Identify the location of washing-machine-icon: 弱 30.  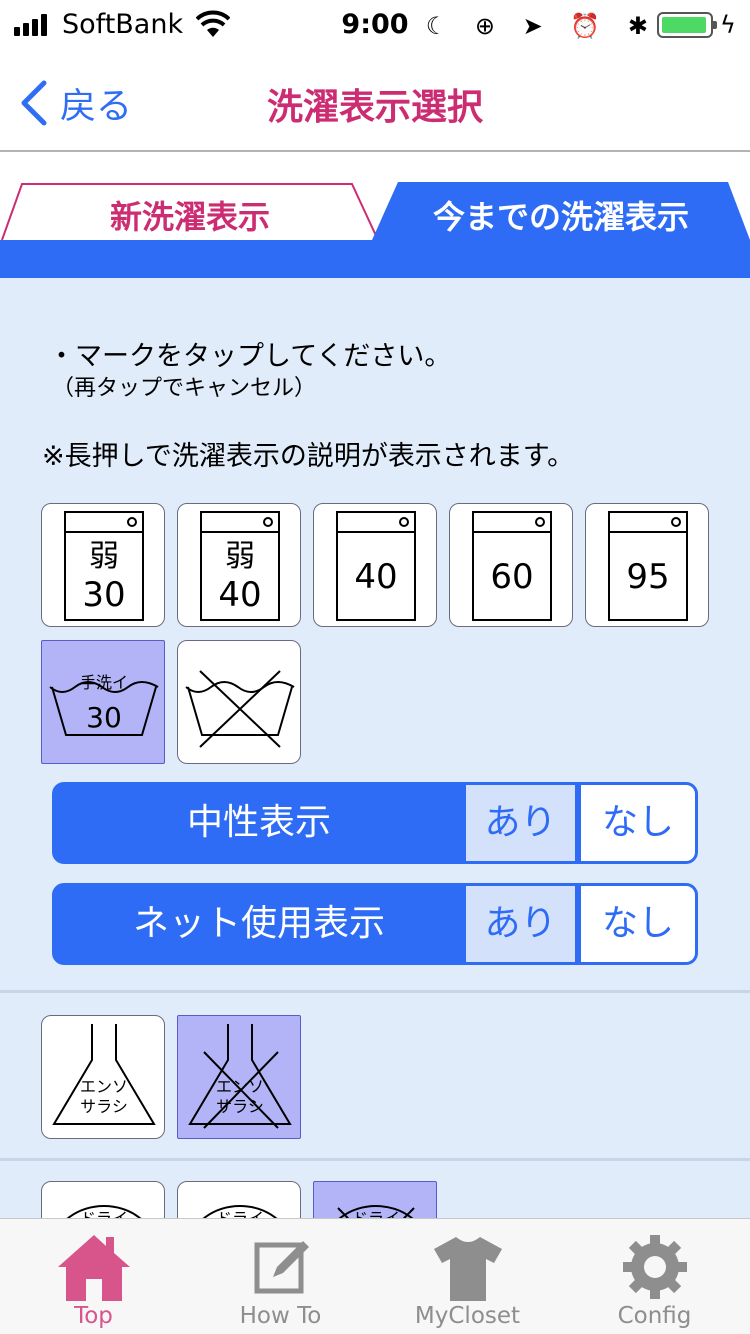
(104, 566).